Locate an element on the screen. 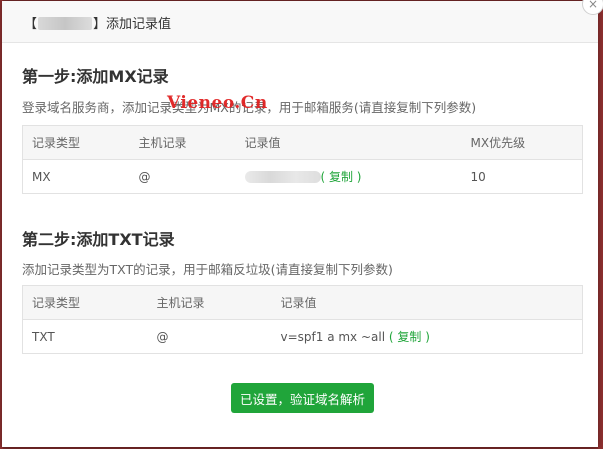 This screenshot has width=603, height=449. txt-value-cell: v=spf1 a mx ~all ( 复制 ) is located at coordinates (427, 336).